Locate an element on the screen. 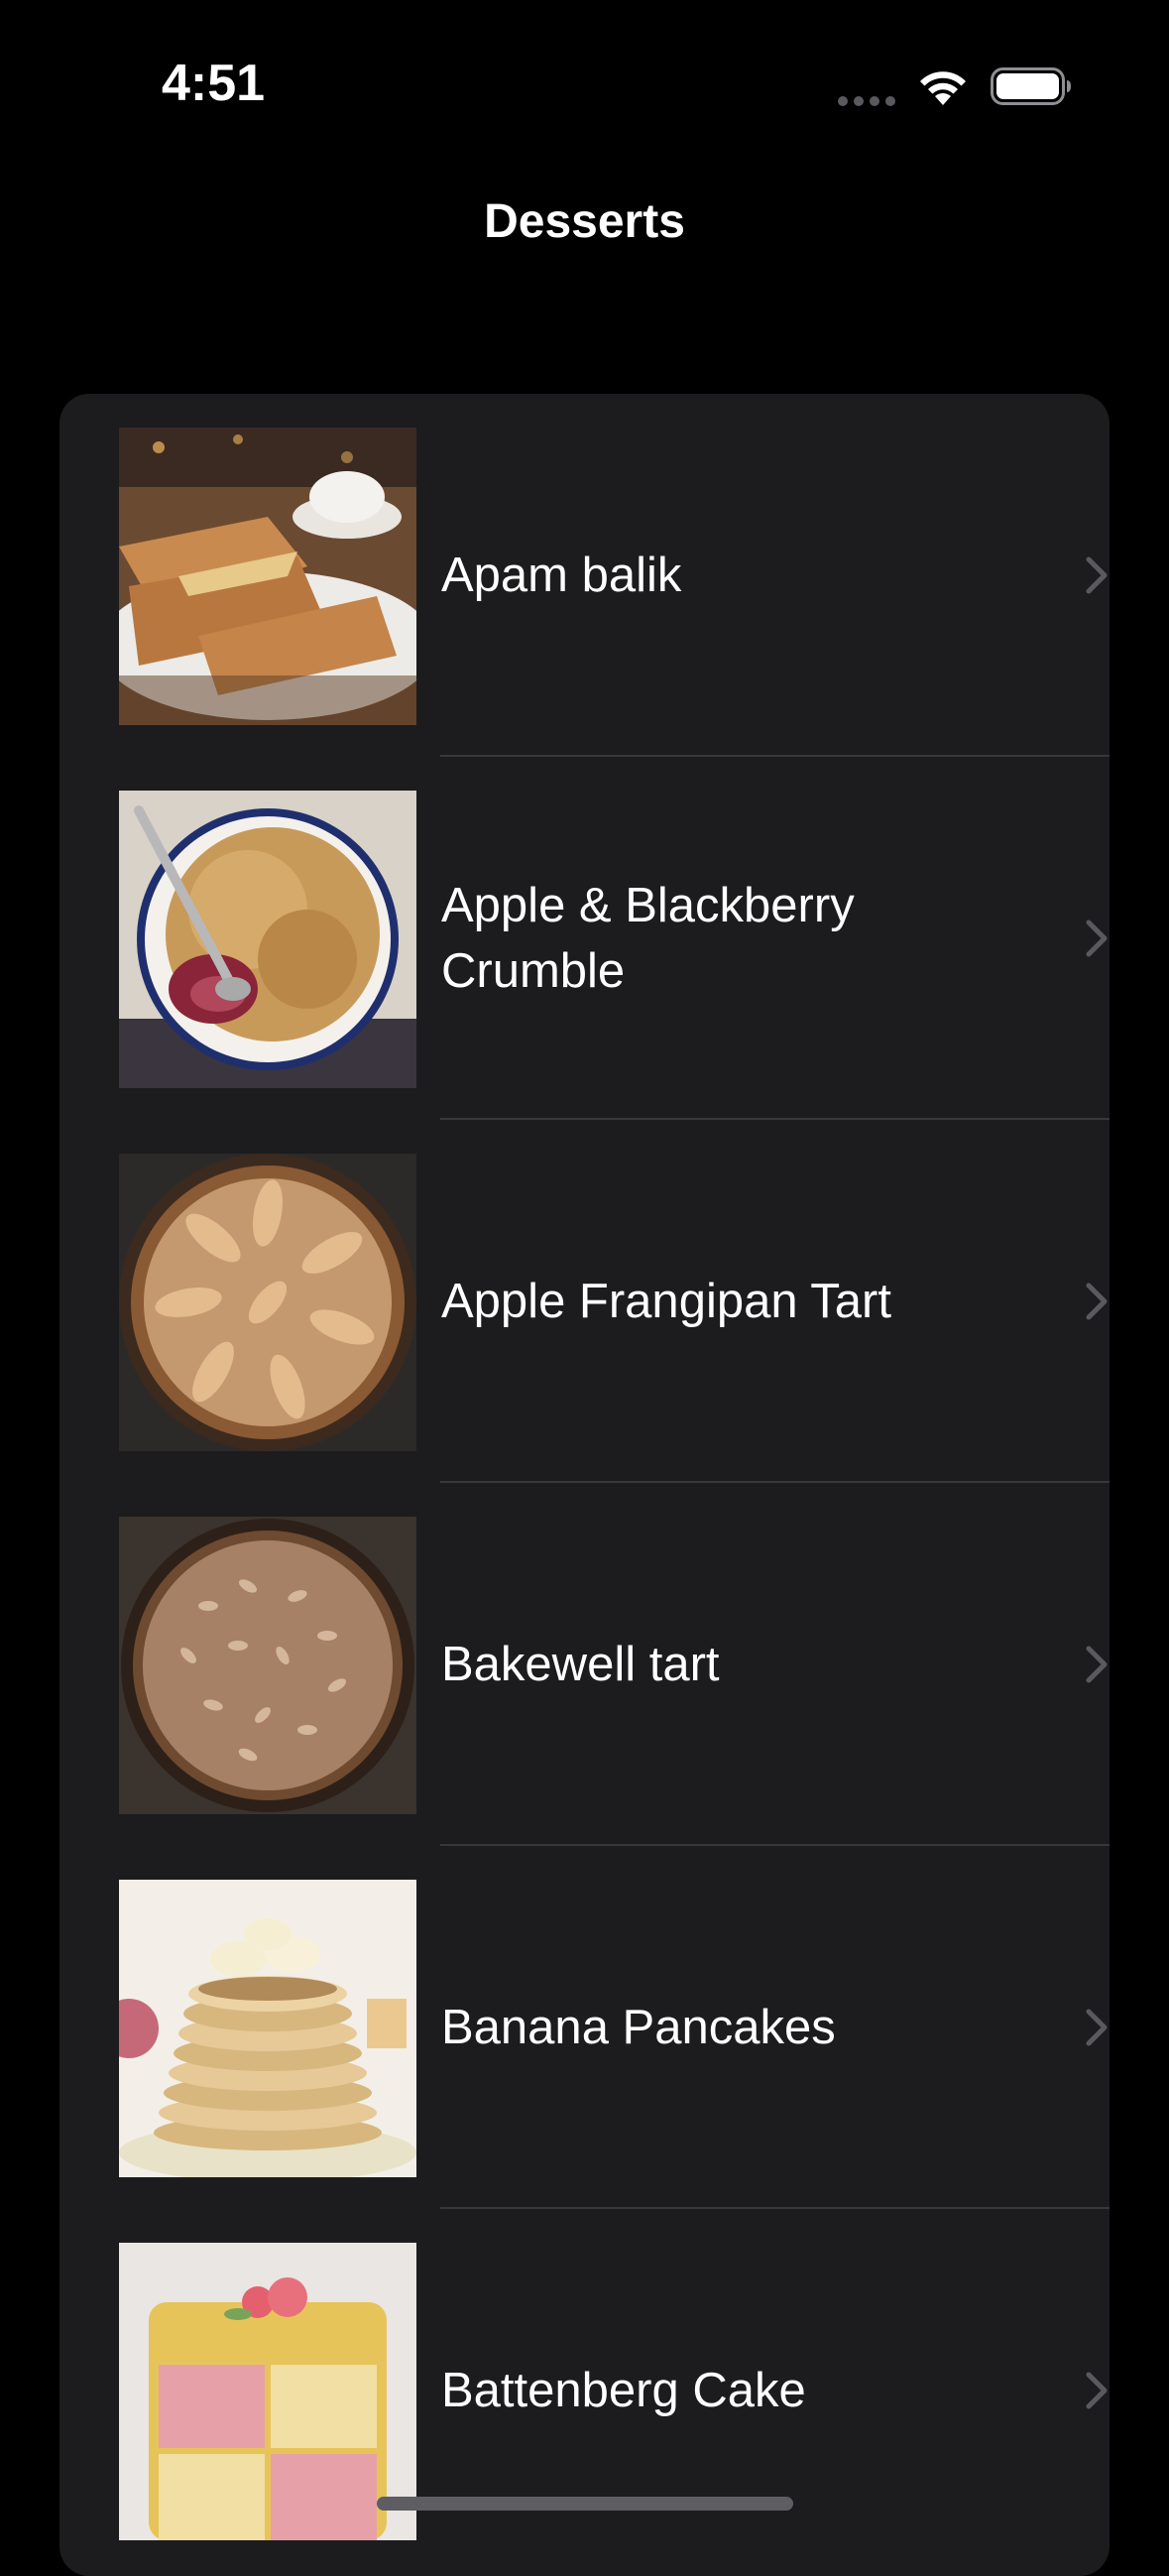 The width and height of the screenshot is (1169, 2576). item-title: Apple & Blackberry Crumble is located at coordinates (648, 938).